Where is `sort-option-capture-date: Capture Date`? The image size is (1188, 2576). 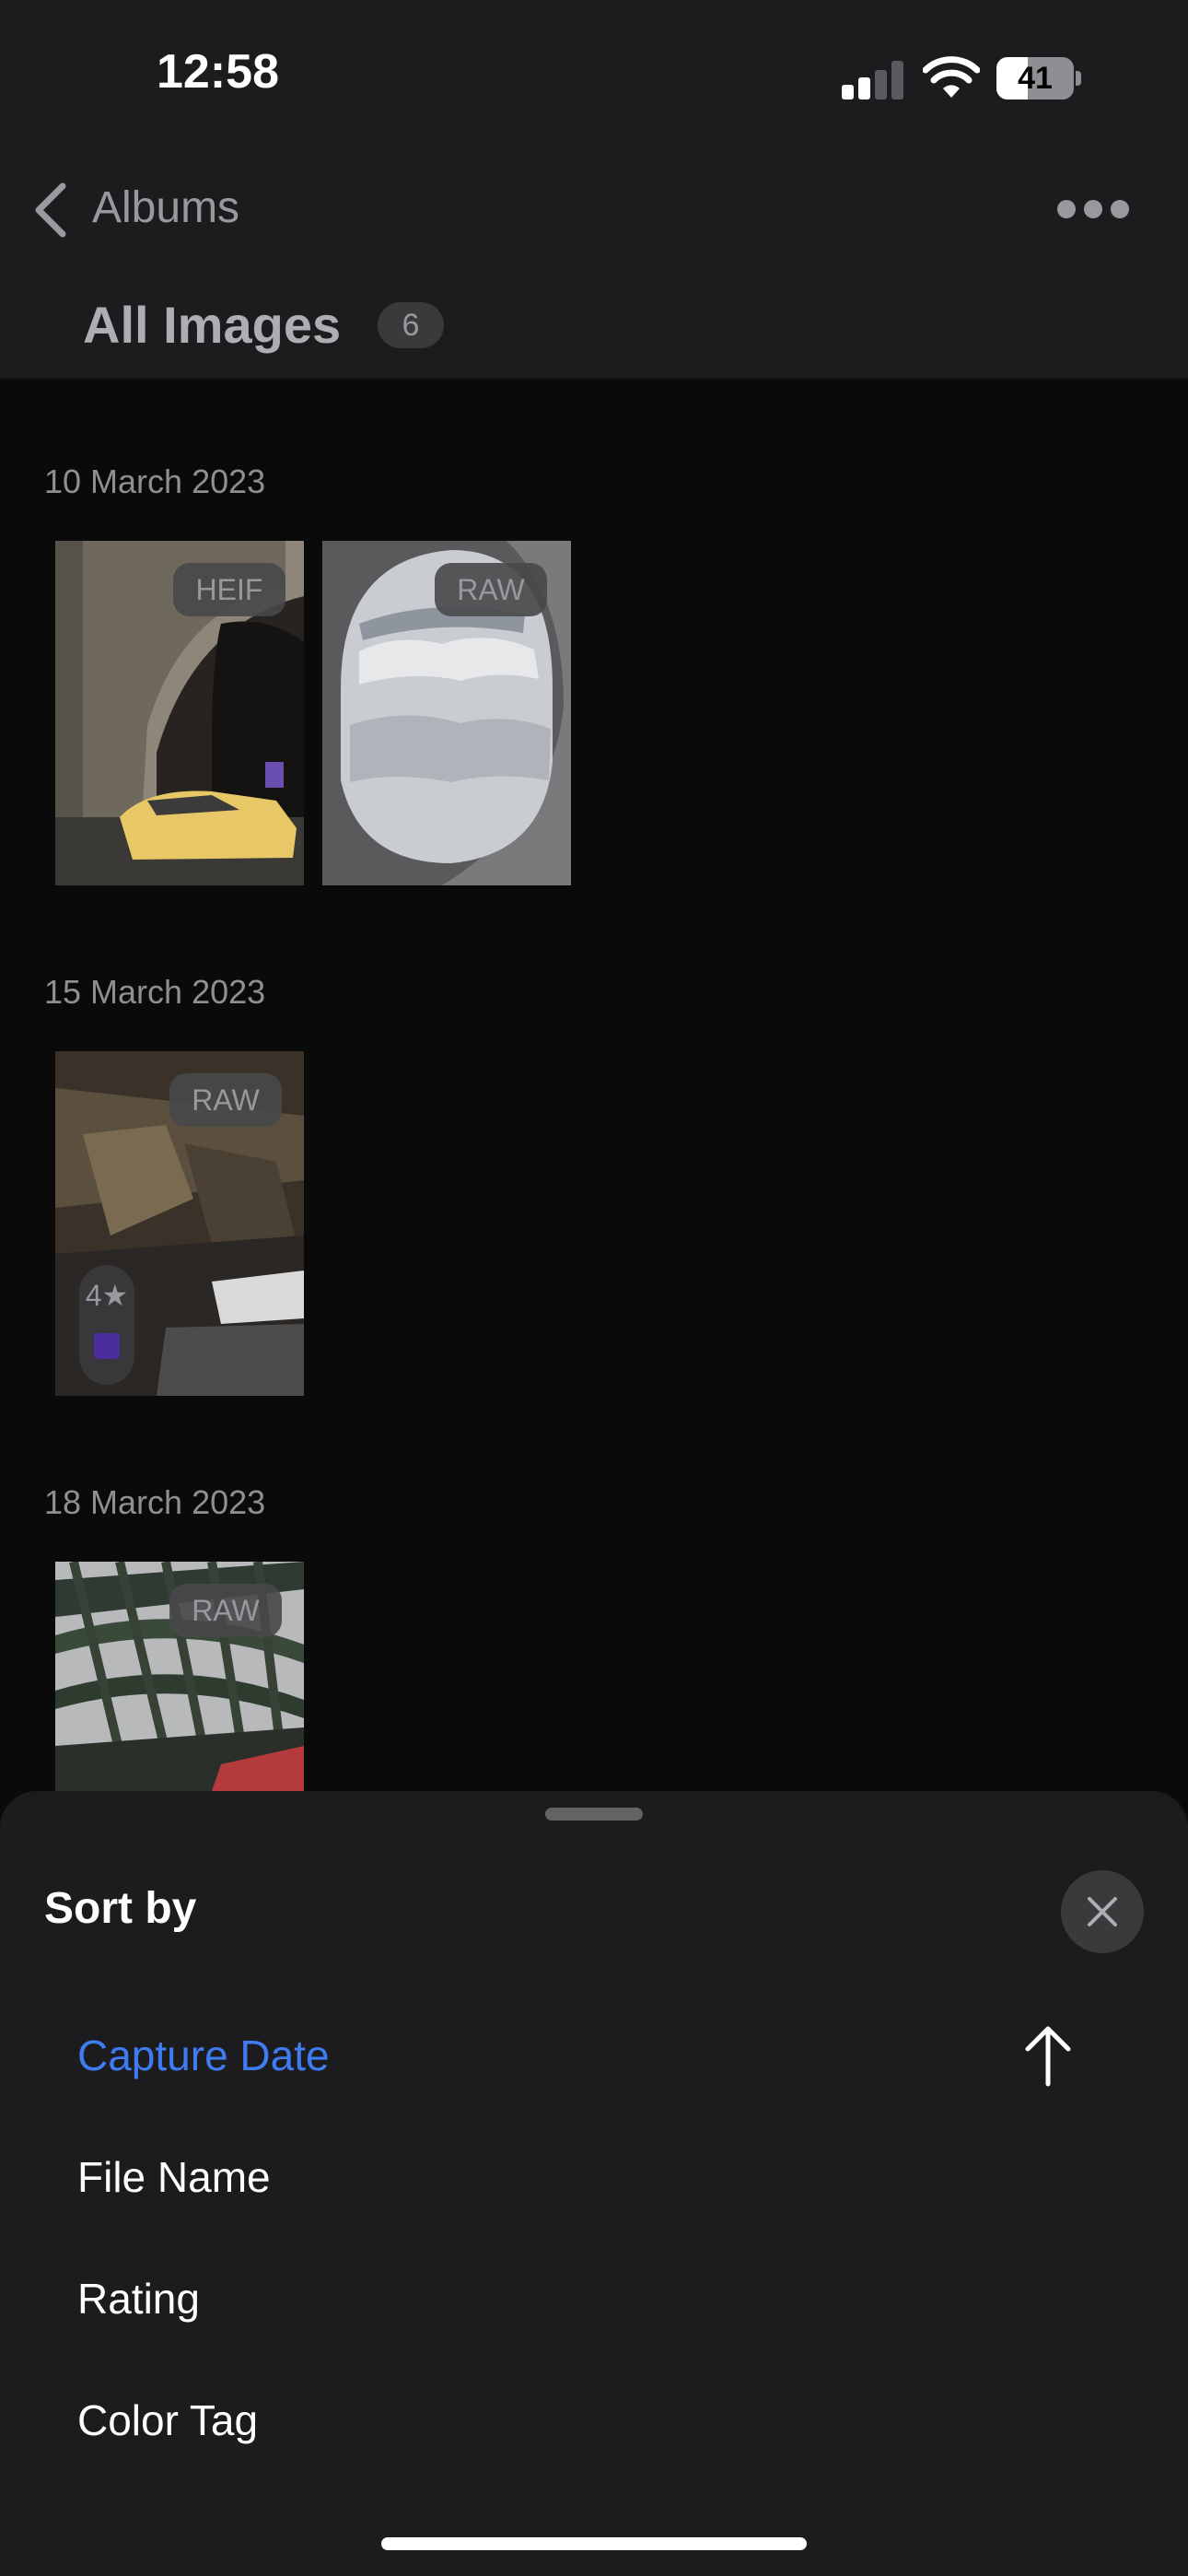 sort-option-capture-date: Capture Date is located at coordinates (203, 2055).